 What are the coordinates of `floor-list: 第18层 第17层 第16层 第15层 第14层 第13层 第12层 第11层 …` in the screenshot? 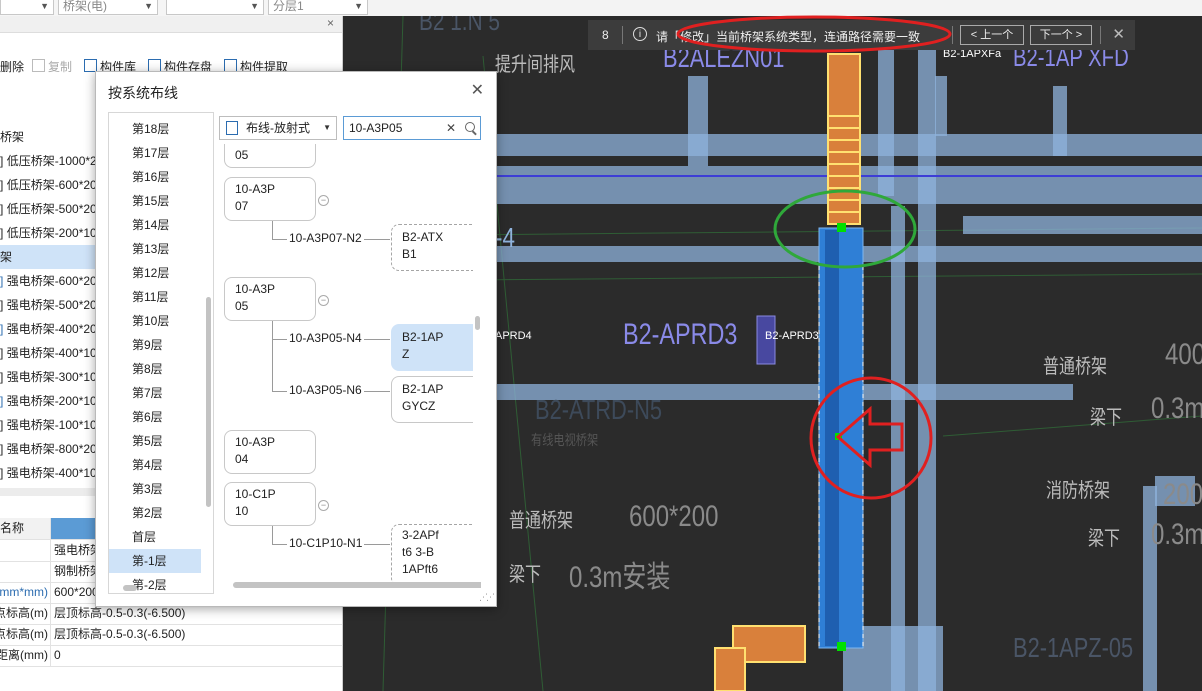 It's located at (161, 353).